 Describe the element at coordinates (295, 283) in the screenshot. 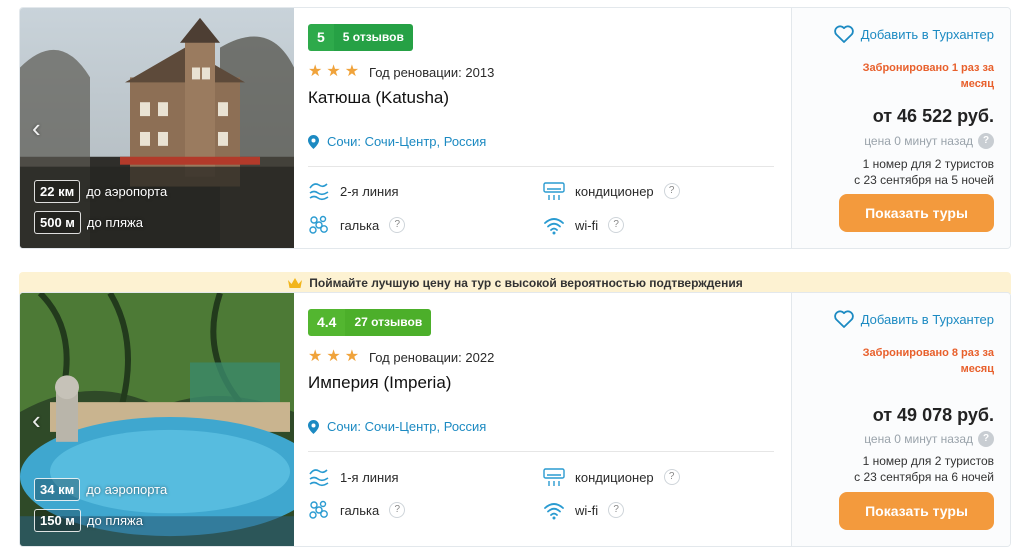

I see `crown-icon` at that location.